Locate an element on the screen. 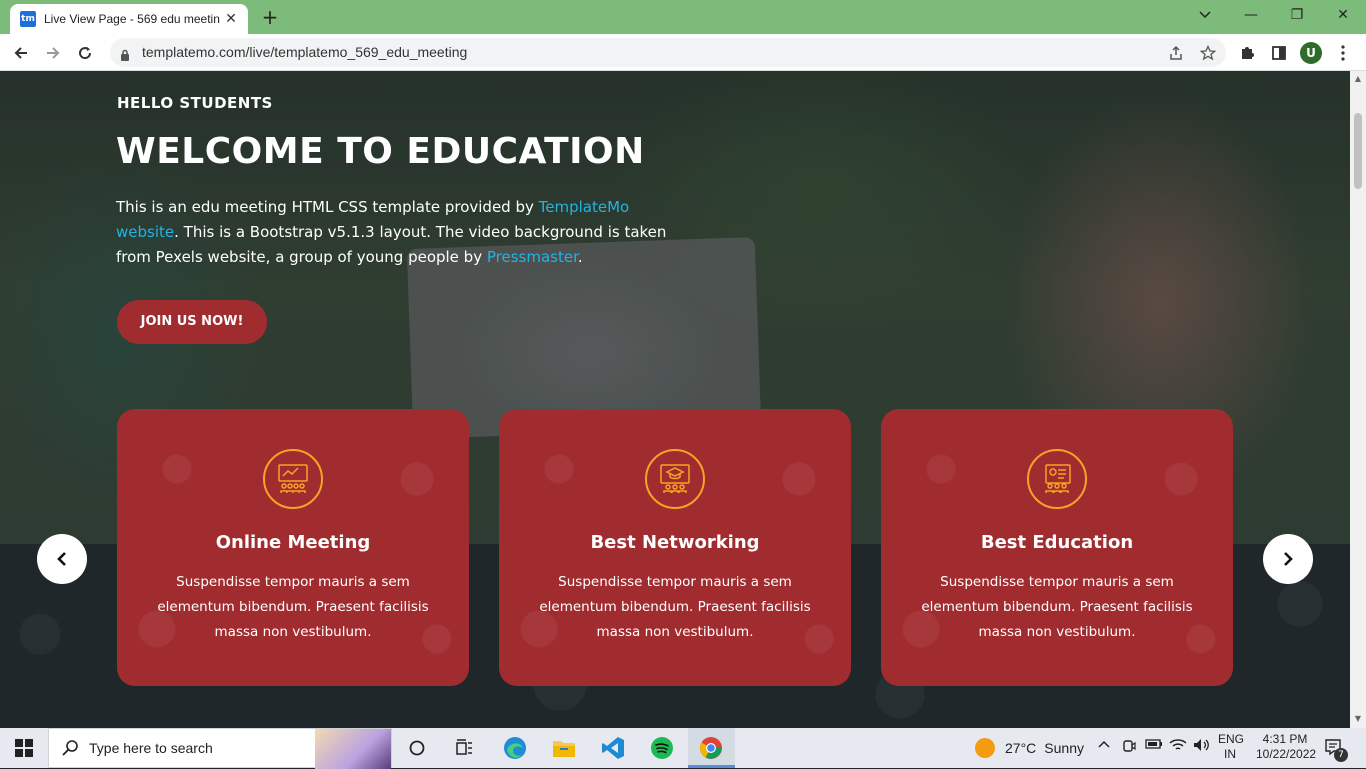  new-tab-icon: + is located at coordinates (270, 17).